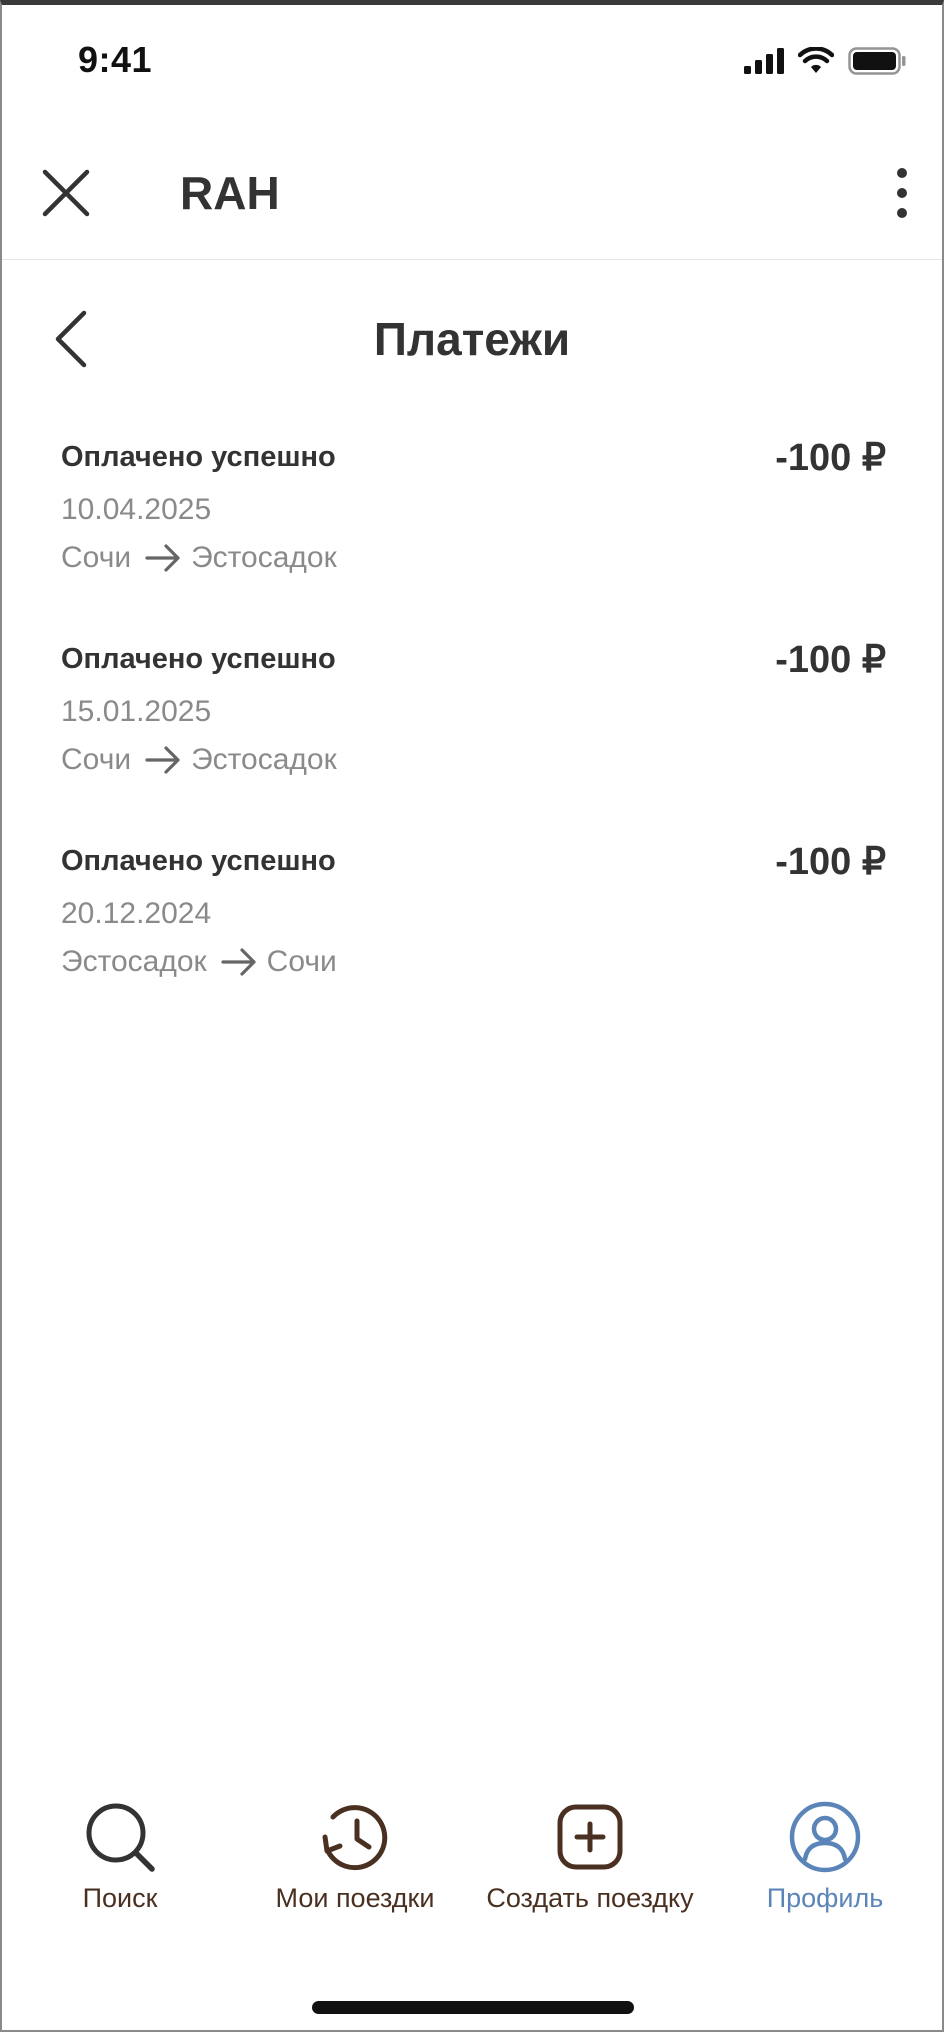 The image size is (944, 2032). I want to click on status-time: 9:41, so click(115, 59).